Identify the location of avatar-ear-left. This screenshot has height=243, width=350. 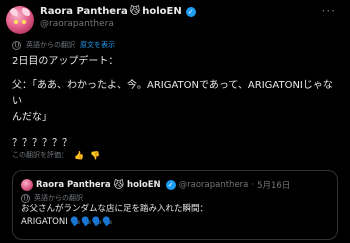
(14, 12).